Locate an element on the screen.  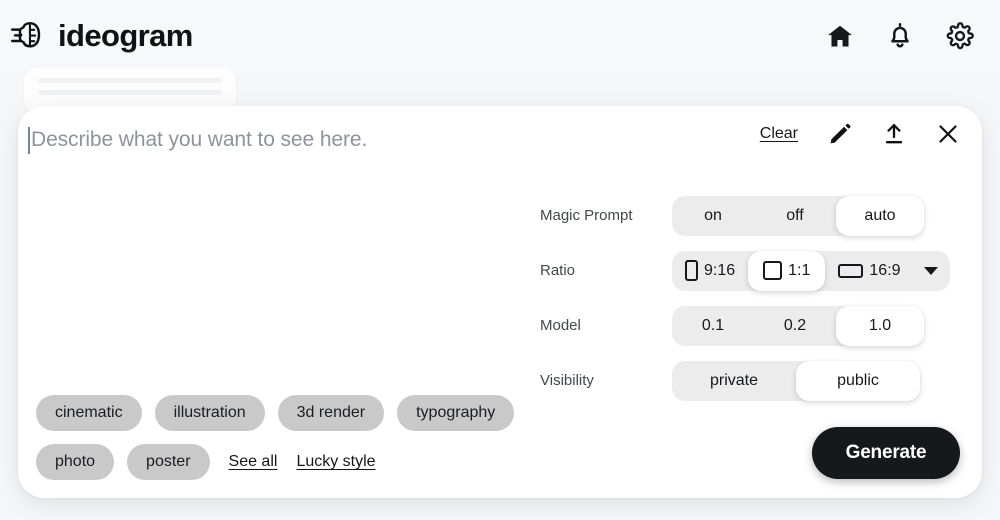
style-chip-poster: poster is located at coordinates (168, 462).